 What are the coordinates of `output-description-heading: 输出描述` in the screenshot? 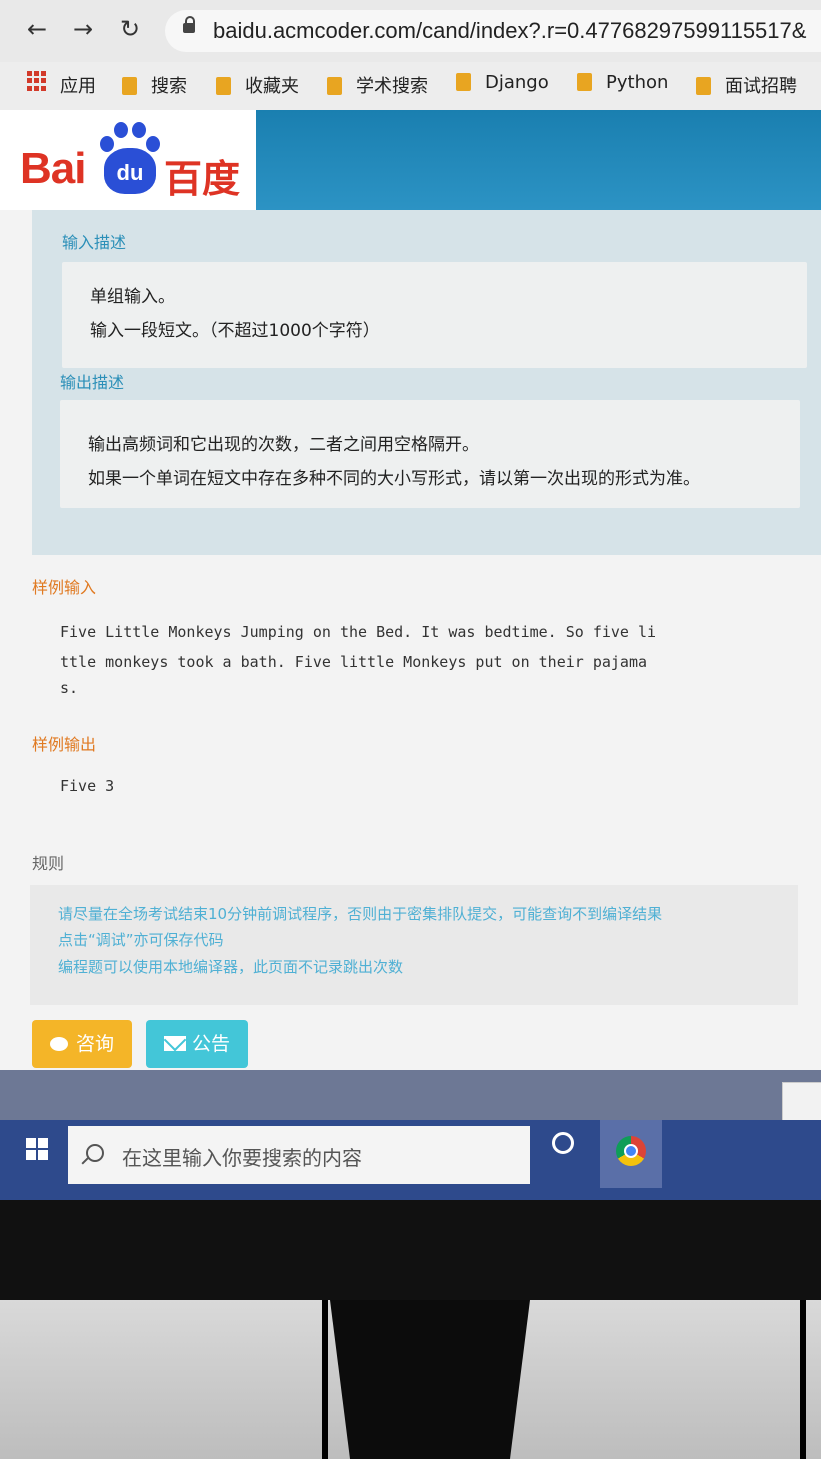 It's located at (92, 382).